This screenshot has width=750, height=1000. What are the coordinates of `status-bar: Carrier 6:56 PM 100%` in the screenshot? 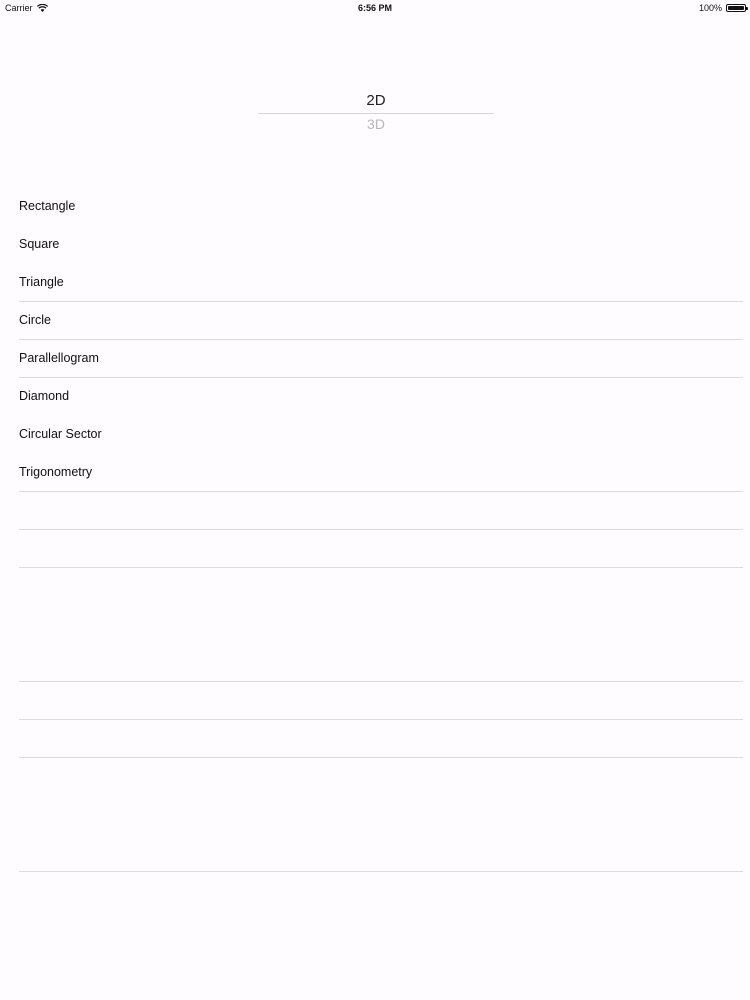 It's located at (375, 8).